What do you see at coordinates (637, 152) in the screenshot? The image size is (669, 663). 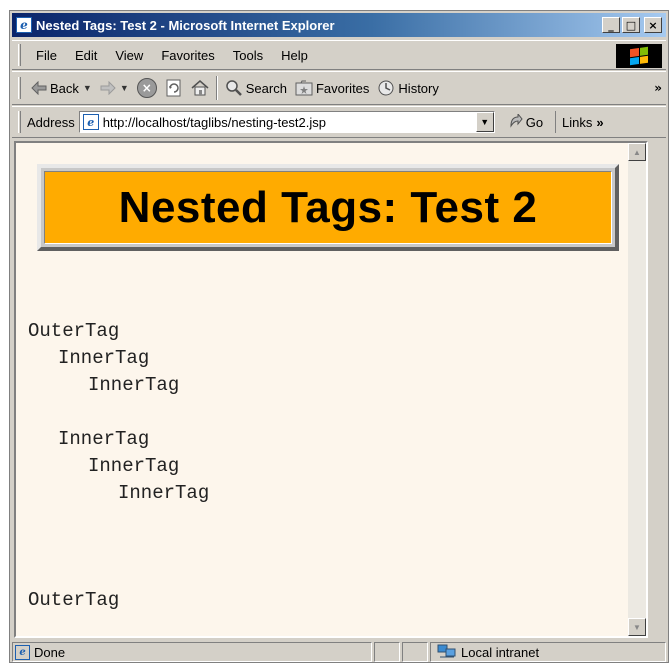 I see `scroll-up-button: ▲` at bounding box center [637, 152].